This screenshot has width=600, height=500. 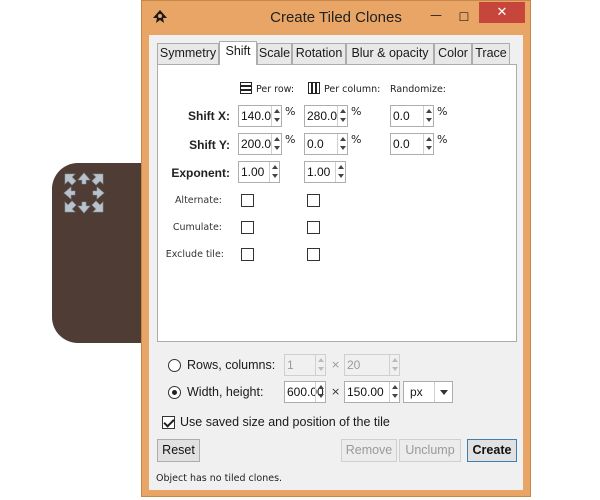 I want to click on move-arrows-icon, so click(x=84, y=193).